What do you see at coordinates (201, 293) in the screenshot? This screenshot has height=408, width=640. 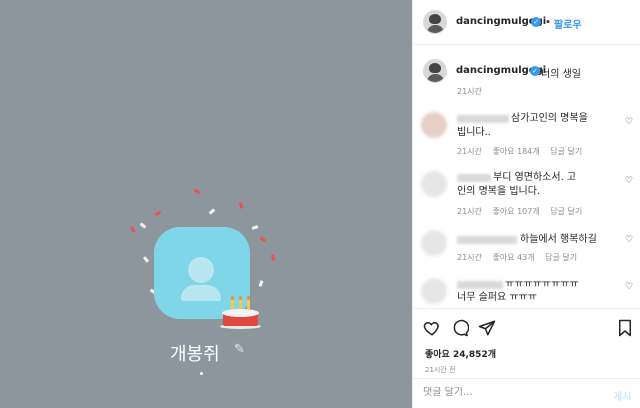 I see `person-icon-body` at bounding box center [201, 293].